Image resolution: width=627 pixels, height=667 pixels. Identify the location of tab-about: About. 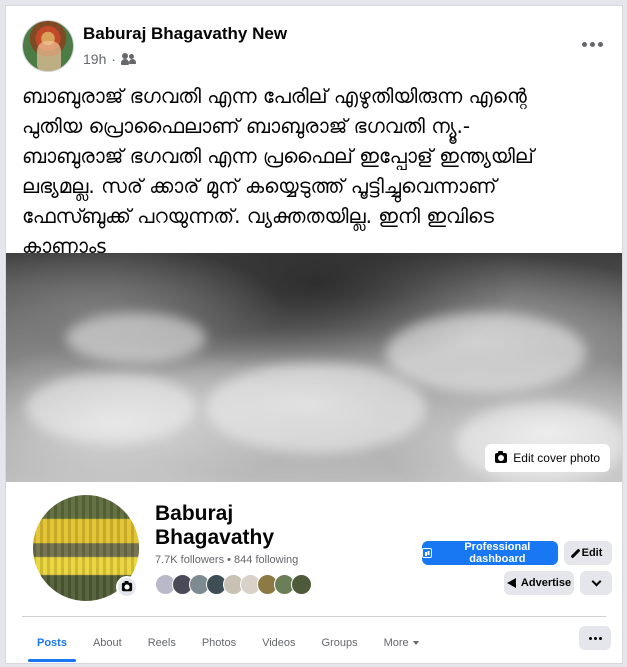
(107, 643).